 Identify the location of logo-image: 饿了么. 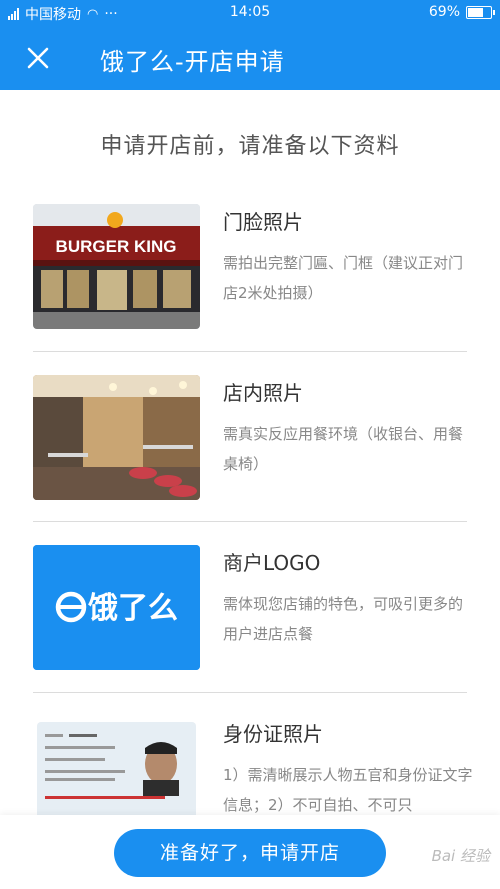
(116, 607).